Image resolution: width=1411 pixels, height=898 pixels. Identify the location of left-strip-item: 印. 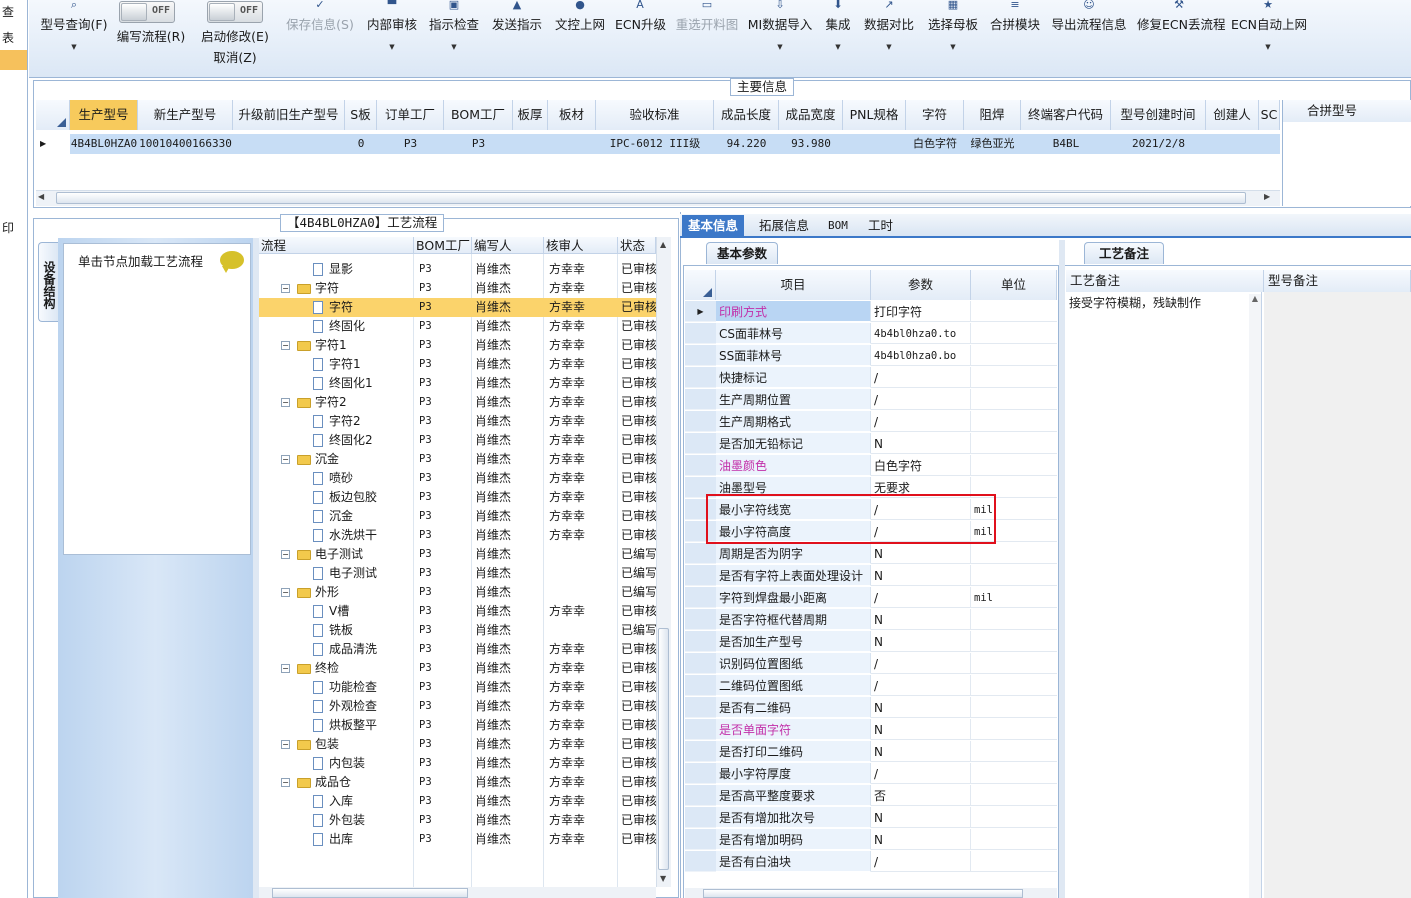
(13, 228).